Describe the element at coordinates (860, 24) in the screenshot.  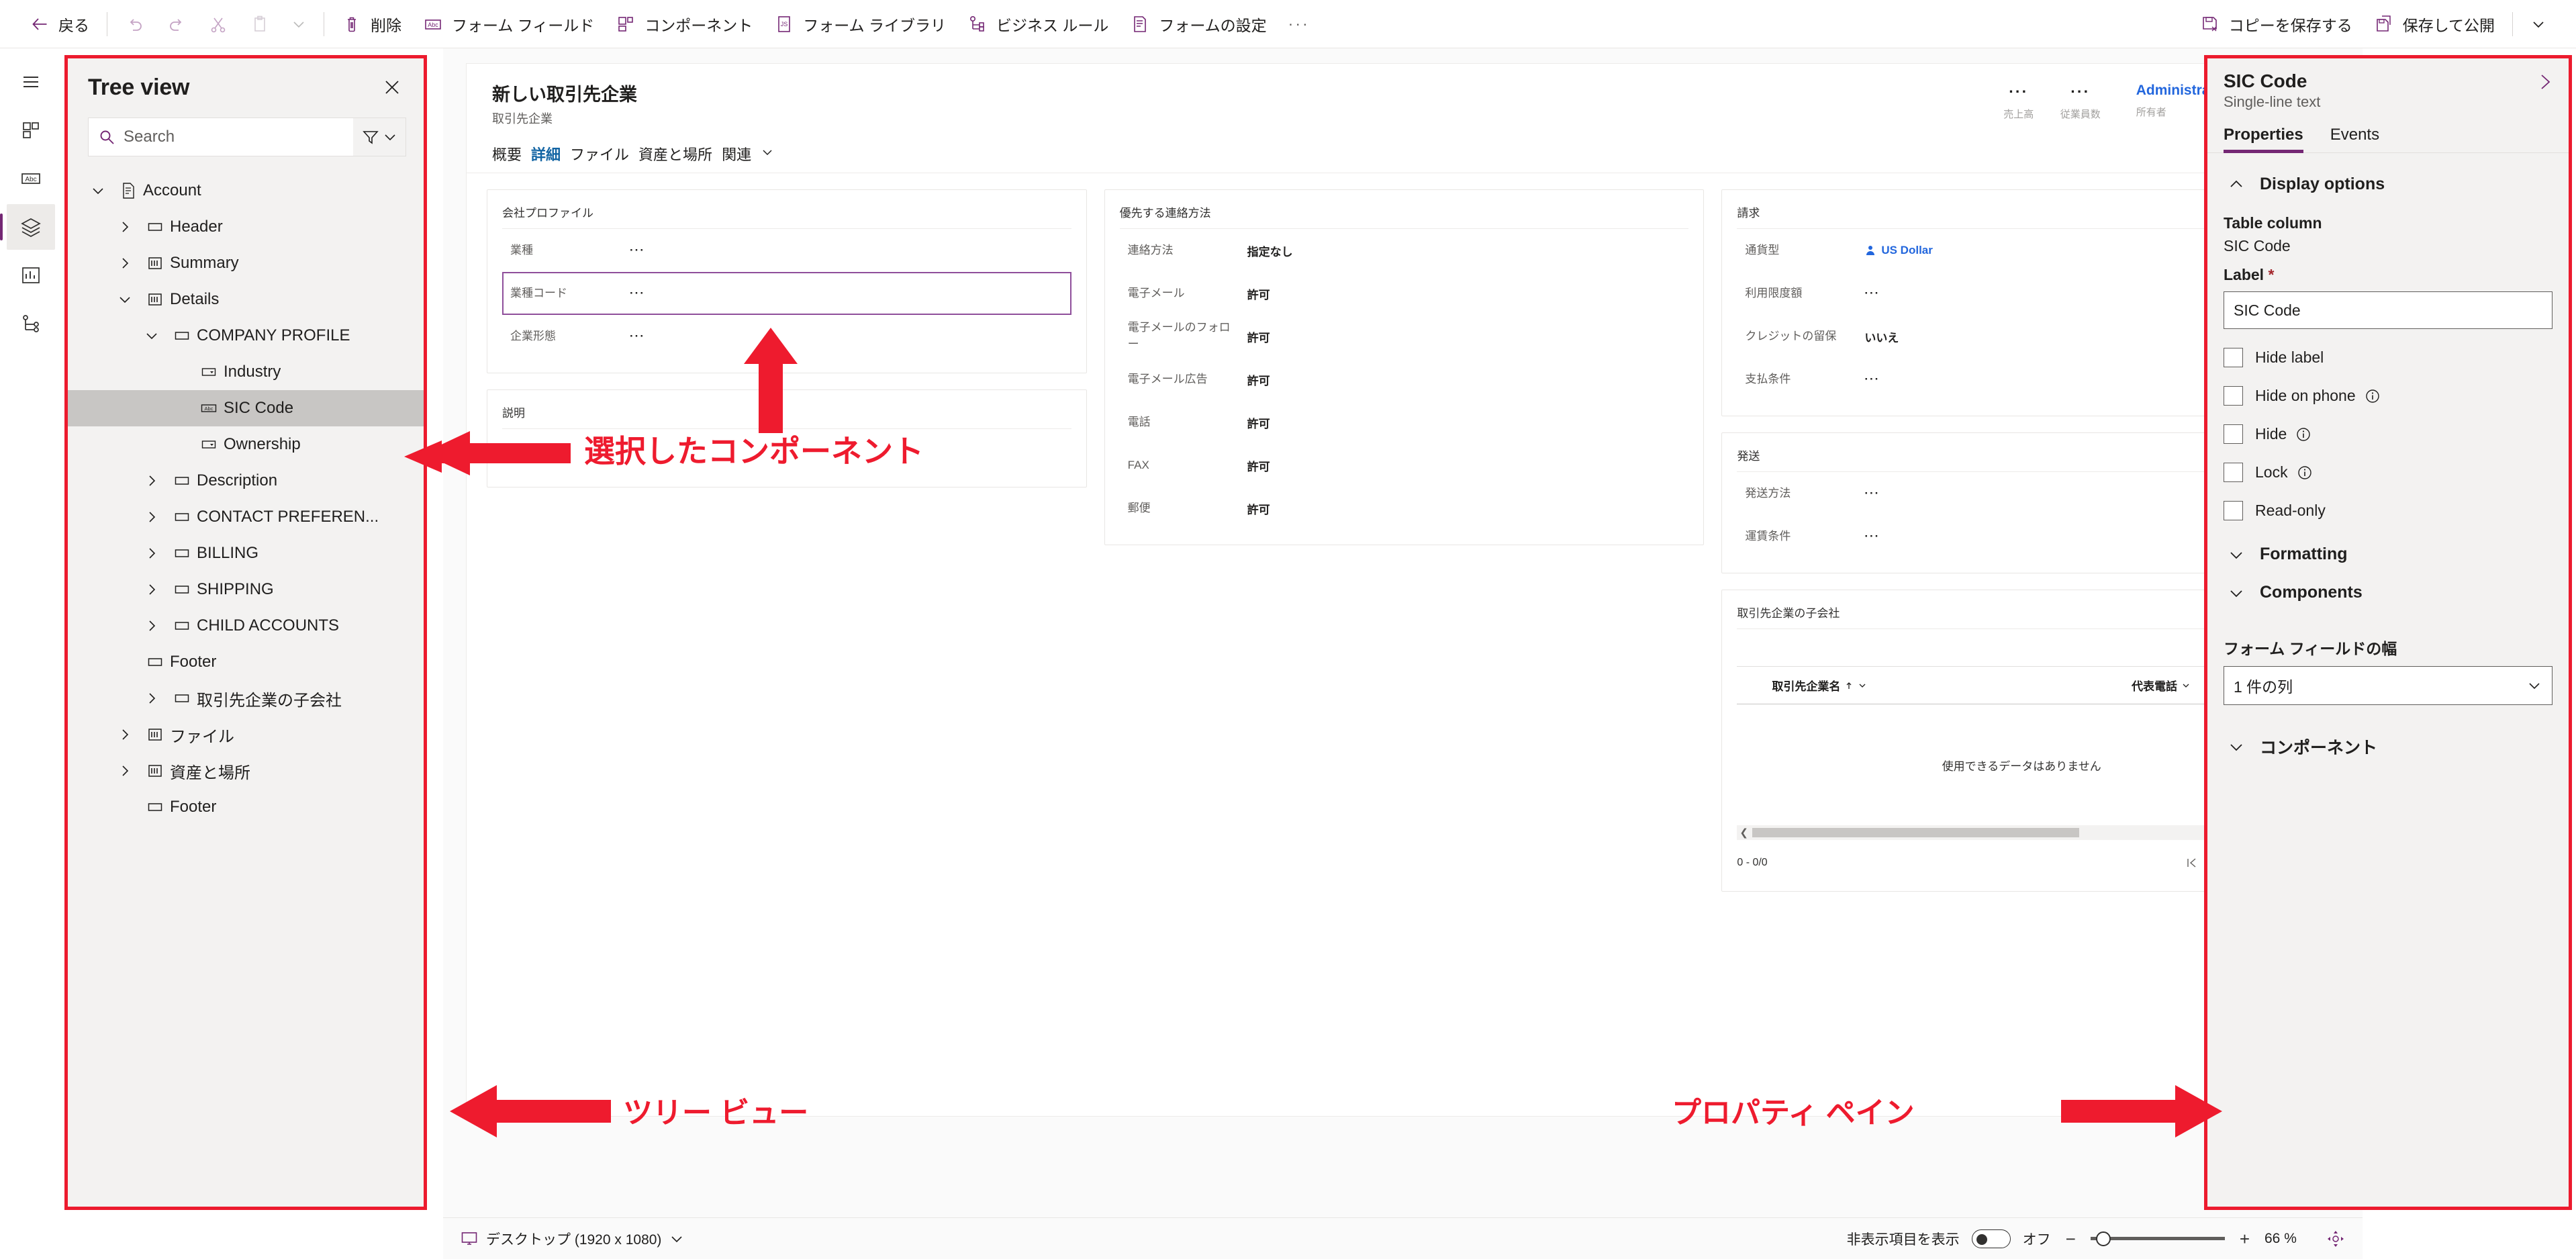
I see `form-library-button: JS フォーム ライブラリ` at that location.